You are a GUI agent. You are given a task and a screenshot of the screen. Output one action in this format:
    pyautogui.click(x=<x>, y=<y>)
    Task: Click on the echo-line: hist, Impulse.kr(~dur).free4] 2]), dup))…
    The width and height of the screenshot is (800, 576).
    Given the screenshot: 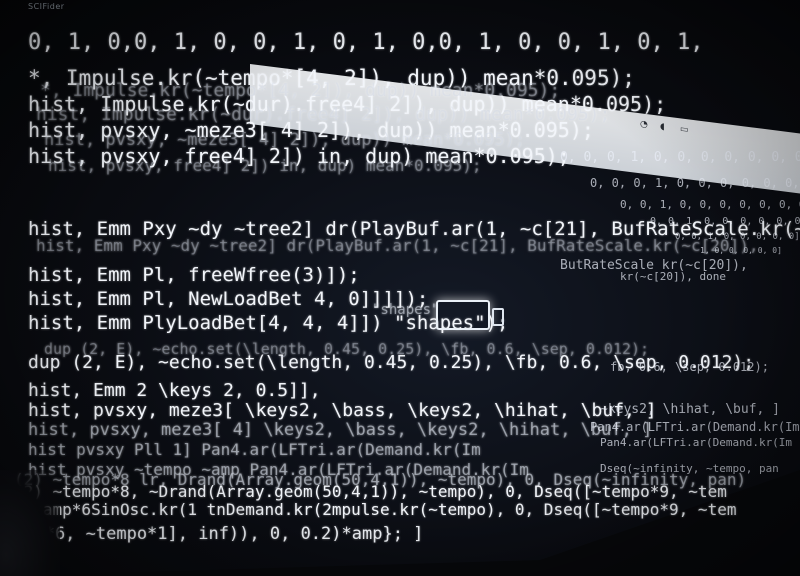 What is the action you would take?
    pyautogui.click(x=323, y=114)
    